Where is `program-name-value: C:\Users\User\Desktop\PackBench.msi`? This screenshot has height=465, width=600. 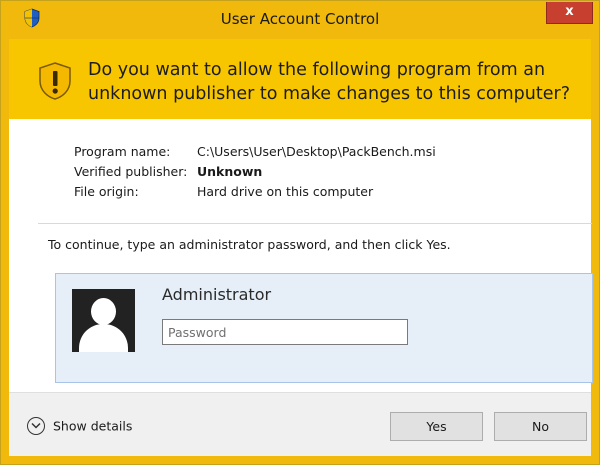 program-name-value: C:\Users\User\Desktop\PackBench.msi is located at coordinates (316, 151).